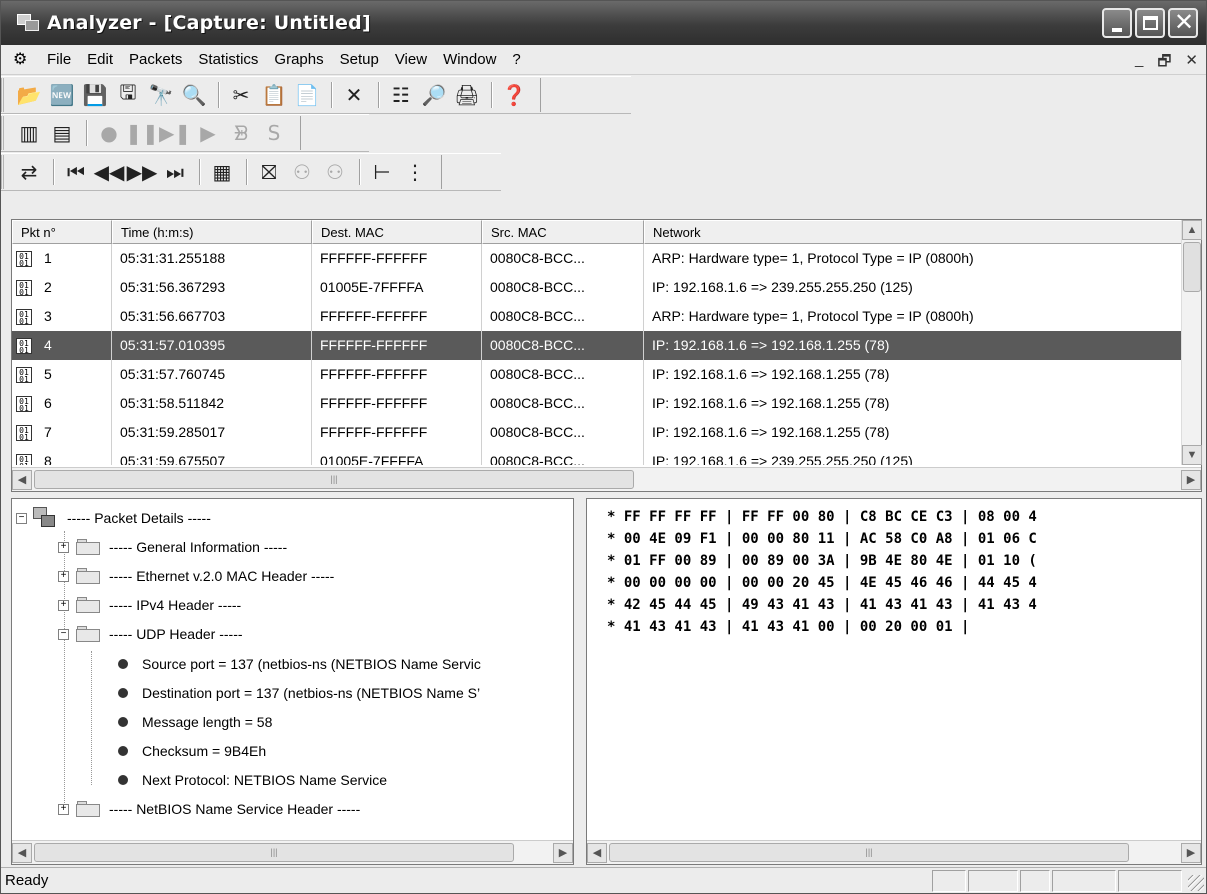 The width and height of the screenshot is (1207, 894). Describe the element at coordinates (195, 722) in the screenshot. I see `tree-leaf-message-length: Message length = 58` at that location.